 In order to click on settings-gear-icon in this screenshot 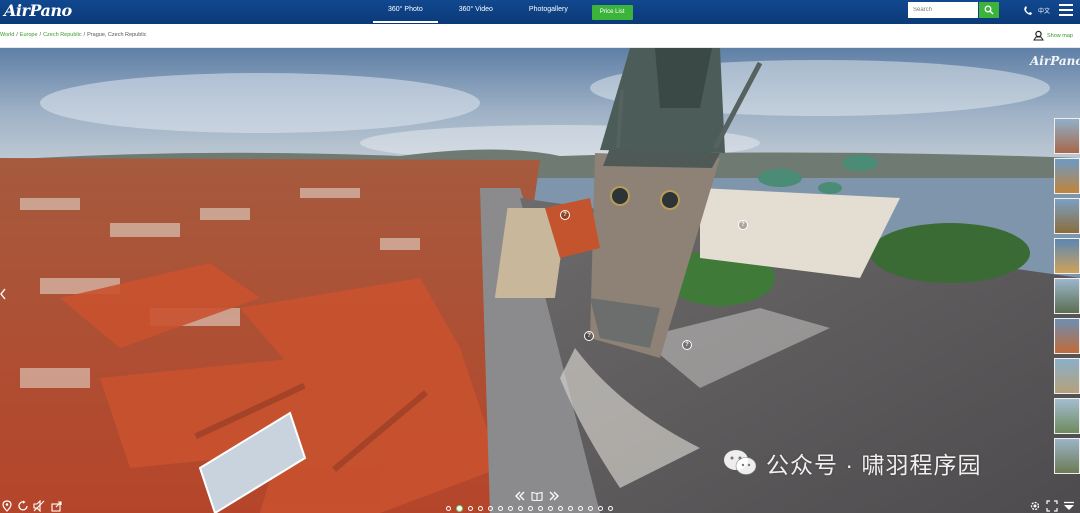, I will do `click(1035, 506)`.